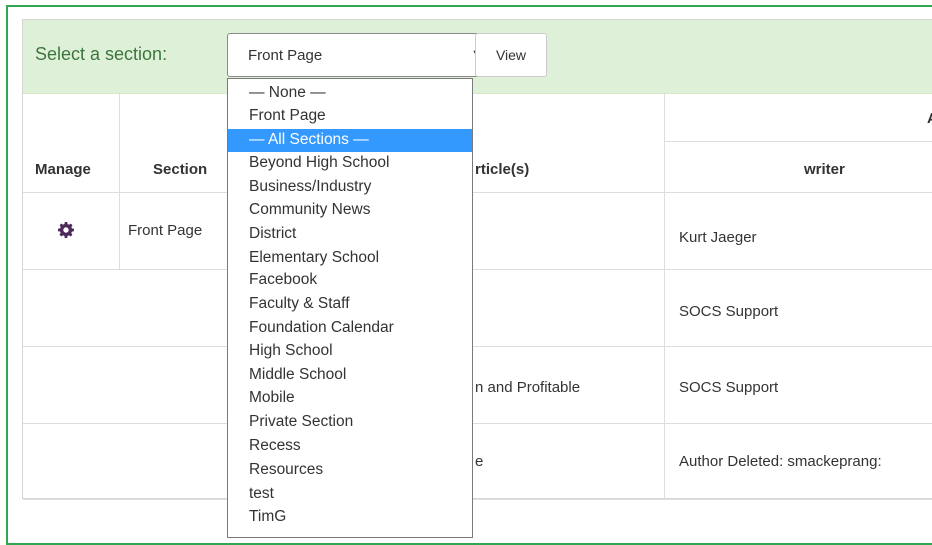  What do you see at coordinates (350, 141) in the screenshot?
I see `dropdown-option-highlighted: — All Sections —` at bounding box center [350, 141].